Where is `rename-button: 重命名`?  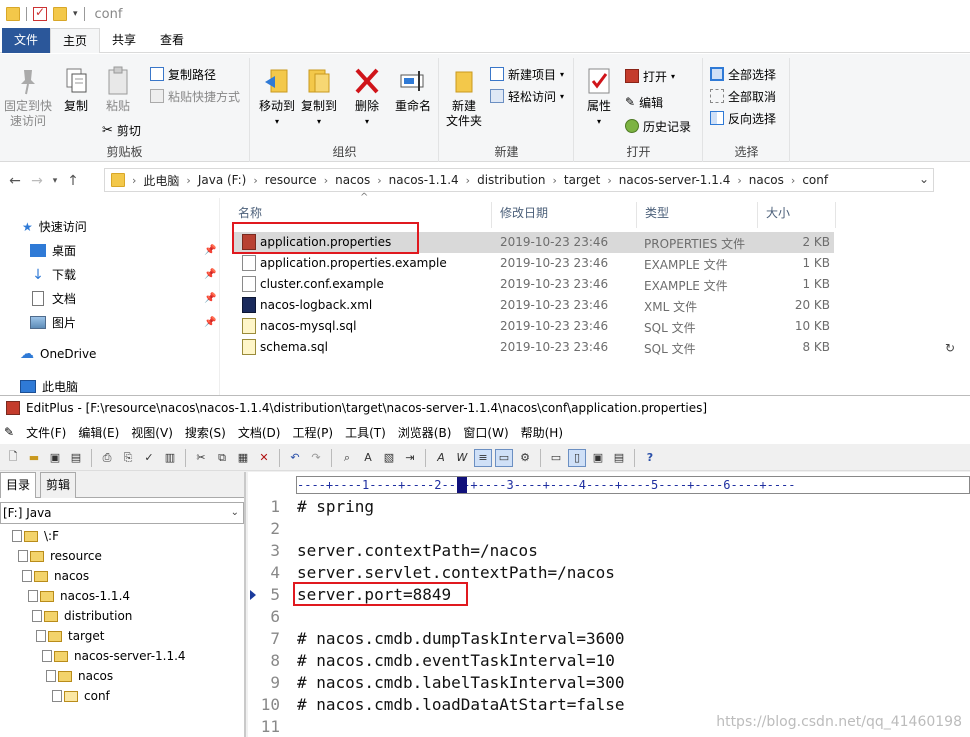
rename-button: 重命名 is located at coordinates (413, 90).